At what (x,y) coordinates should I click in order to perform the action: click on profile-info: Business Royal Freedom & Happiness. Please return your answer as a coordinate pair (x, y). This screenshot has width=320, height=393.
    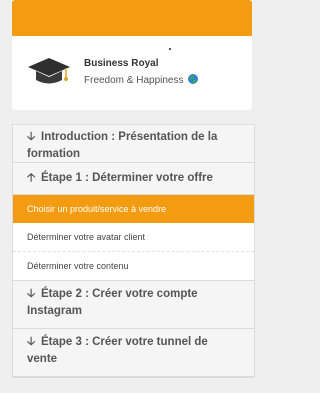
    Looking at the image, I should click on (132, 73).